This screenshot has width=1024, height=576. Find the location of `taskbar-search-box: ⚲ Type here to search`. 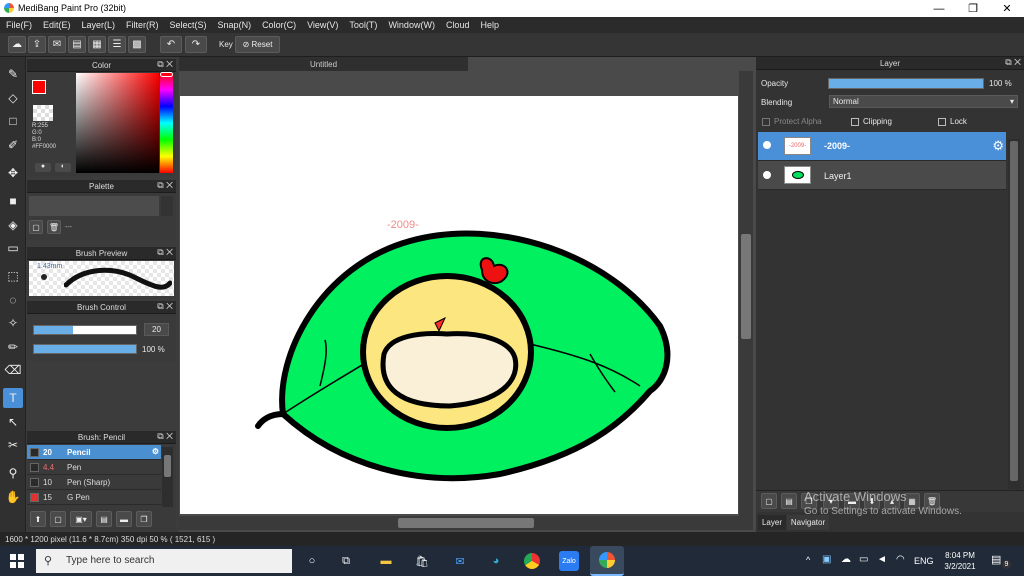

taskbar-search-box: ⚲ Type here to search is located at coordinates (164, 561).